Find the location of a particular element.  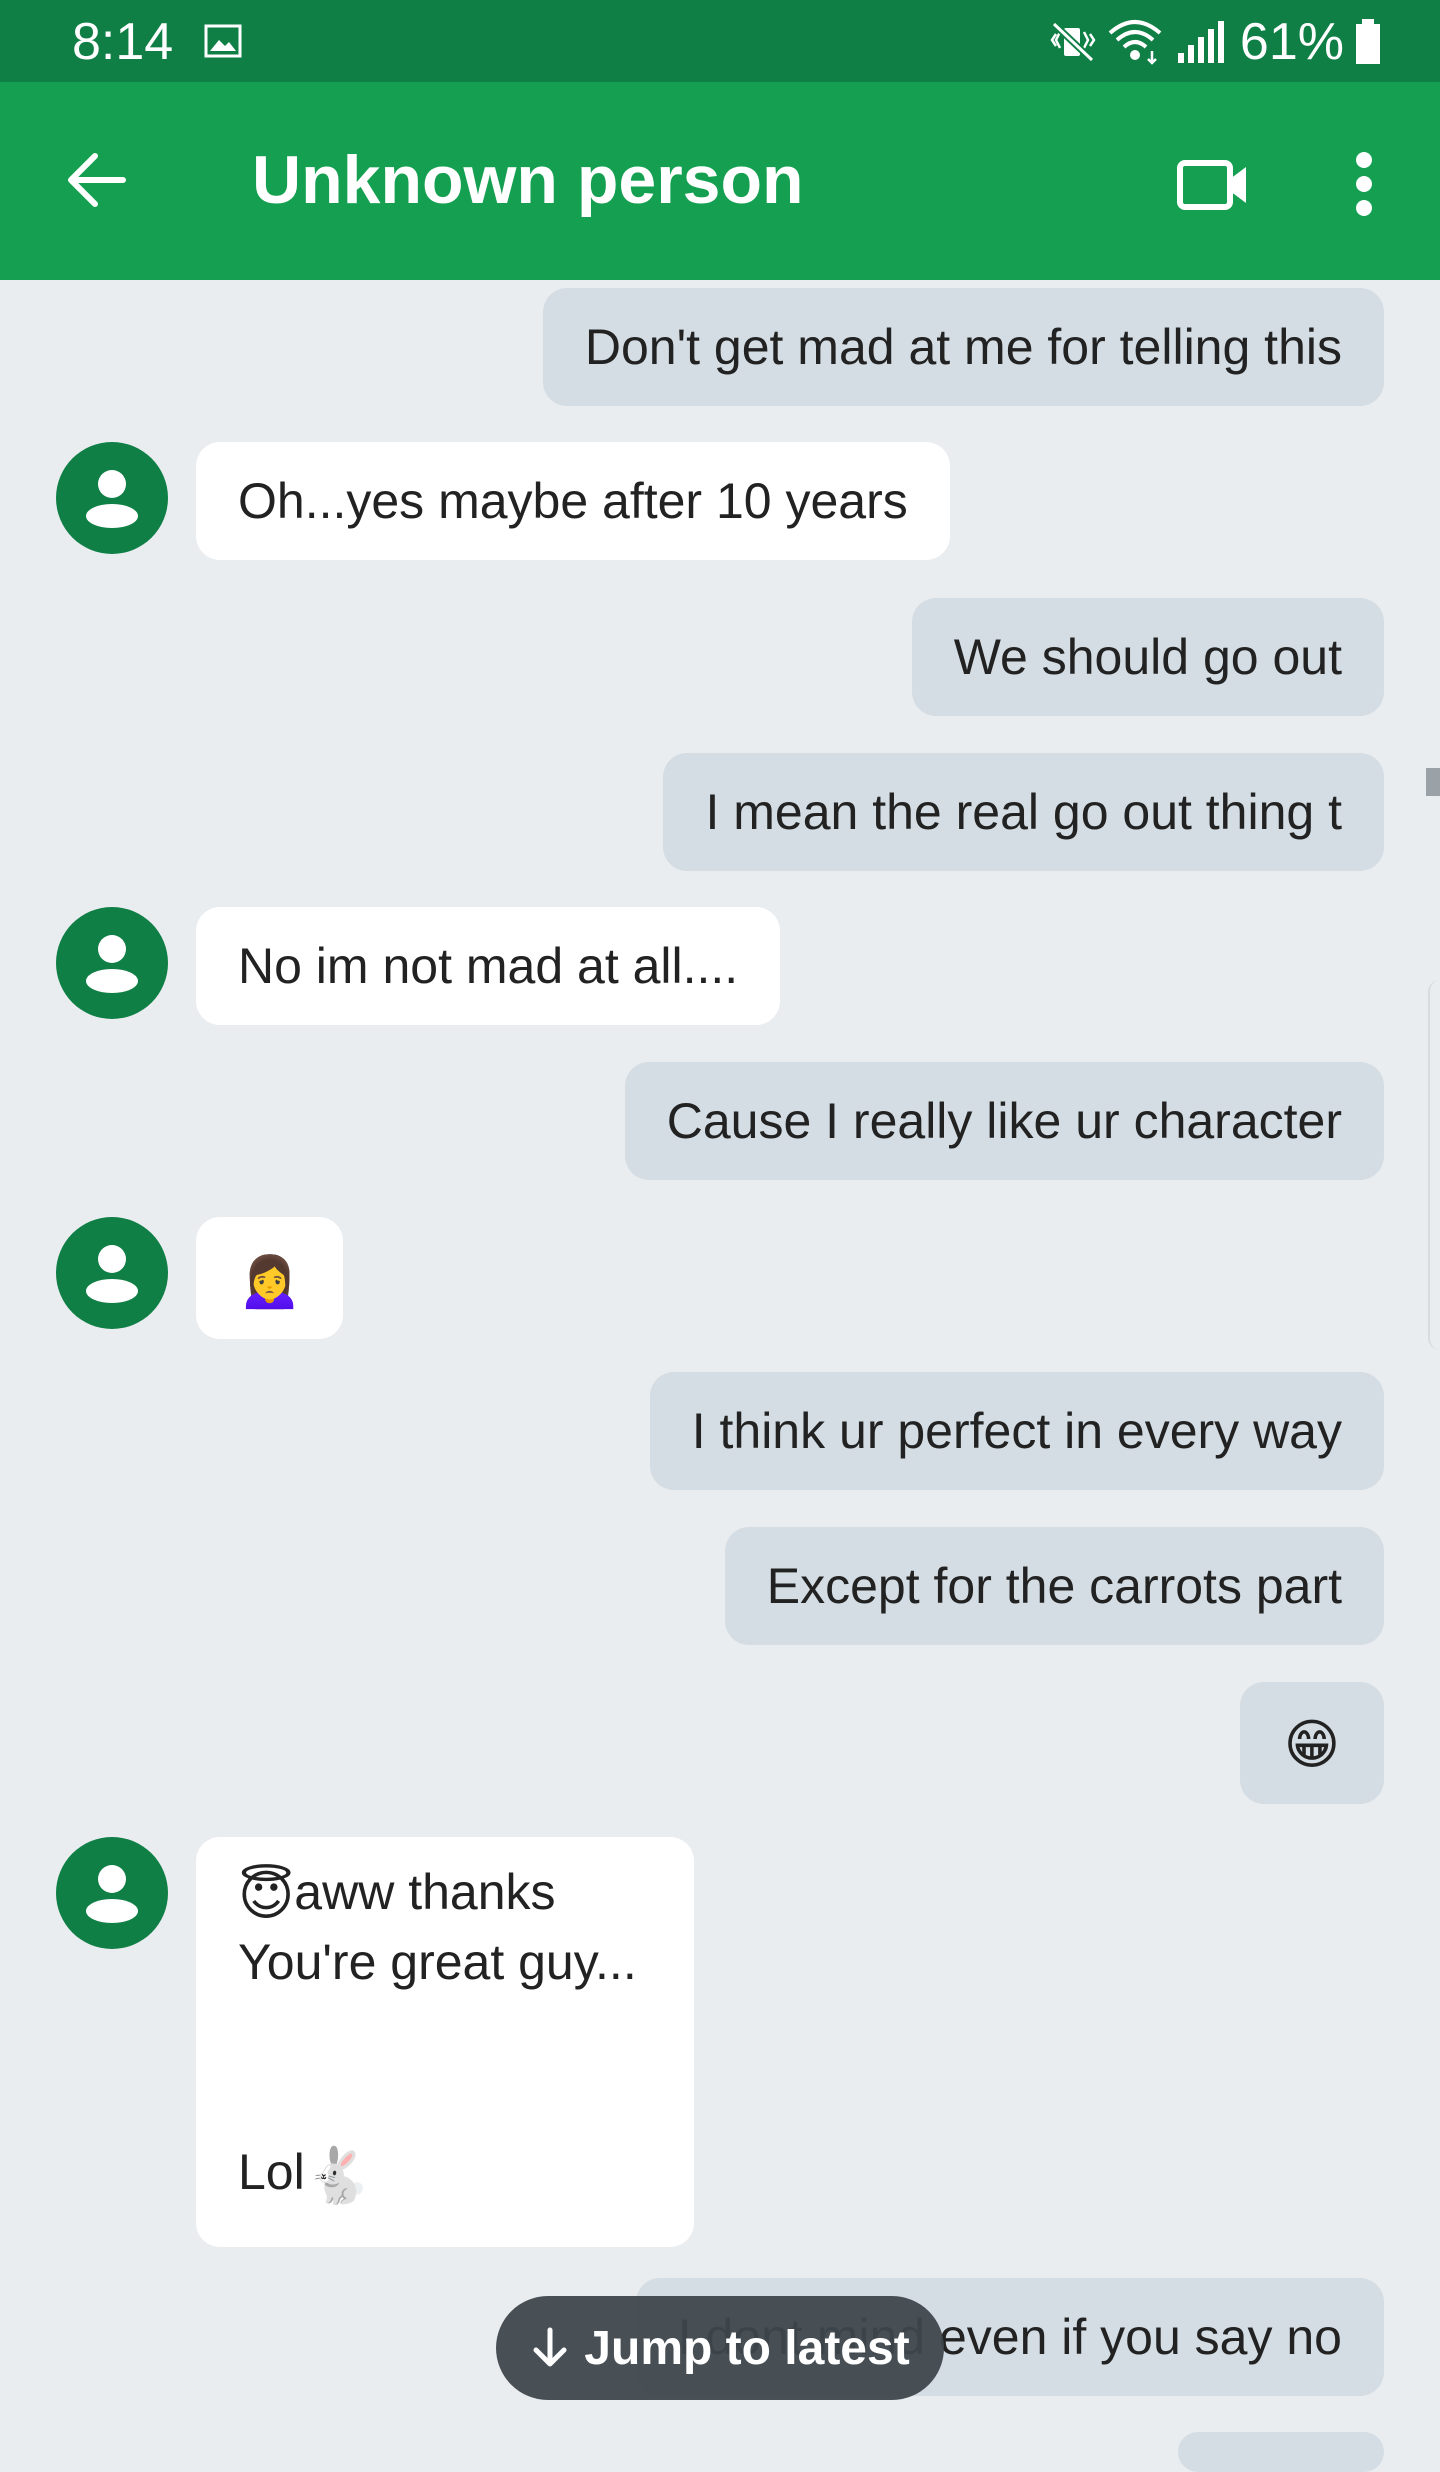

video-call-button is located at coordinates (1214, 185).